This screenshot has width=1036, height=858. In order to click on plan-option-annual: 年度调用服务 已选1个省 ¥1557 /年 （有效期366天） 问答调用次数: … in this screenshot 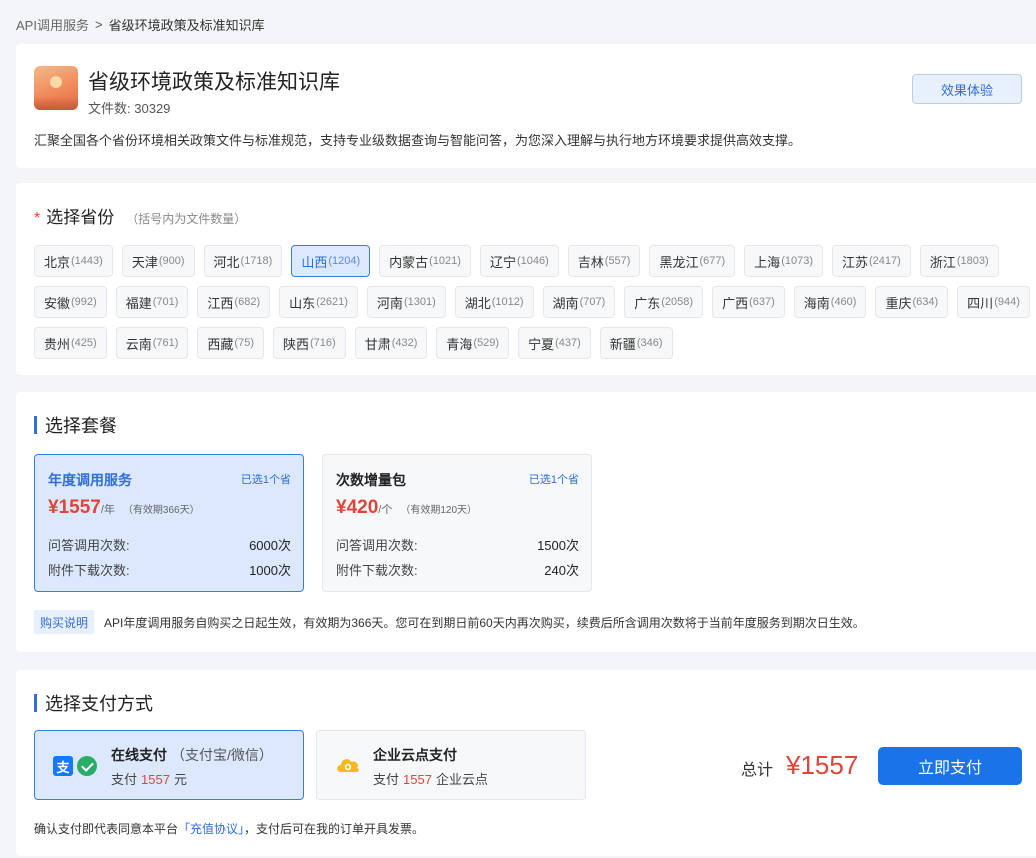, I will do `click(169, 523)`.